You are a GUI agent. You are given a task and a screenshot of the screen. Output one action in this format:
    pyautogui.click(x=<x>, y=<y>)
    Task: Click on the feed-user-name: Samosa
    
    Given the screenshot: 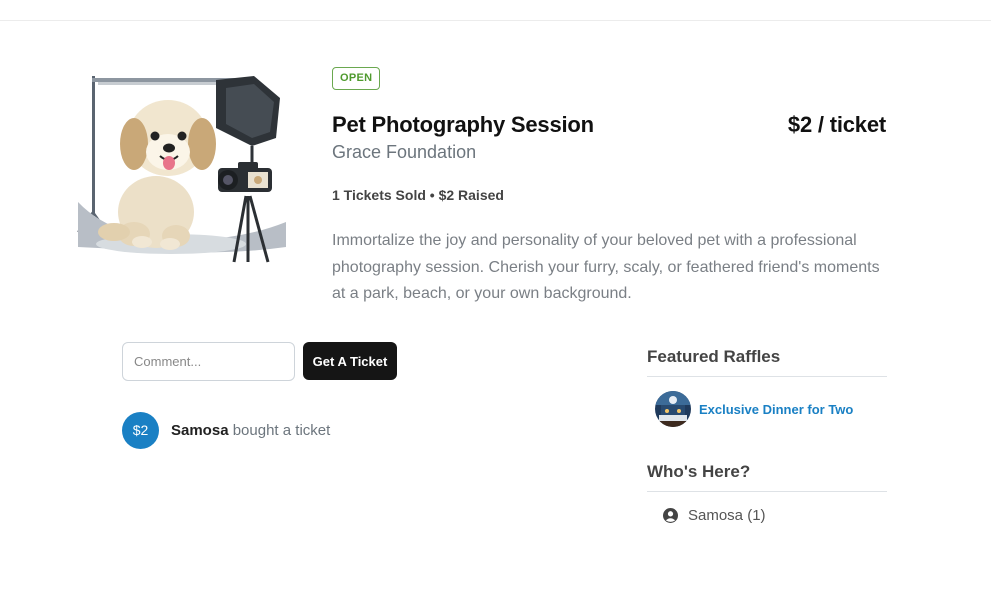 What is the action you would take?
    pyautogui.click(x=200, y=430)
    